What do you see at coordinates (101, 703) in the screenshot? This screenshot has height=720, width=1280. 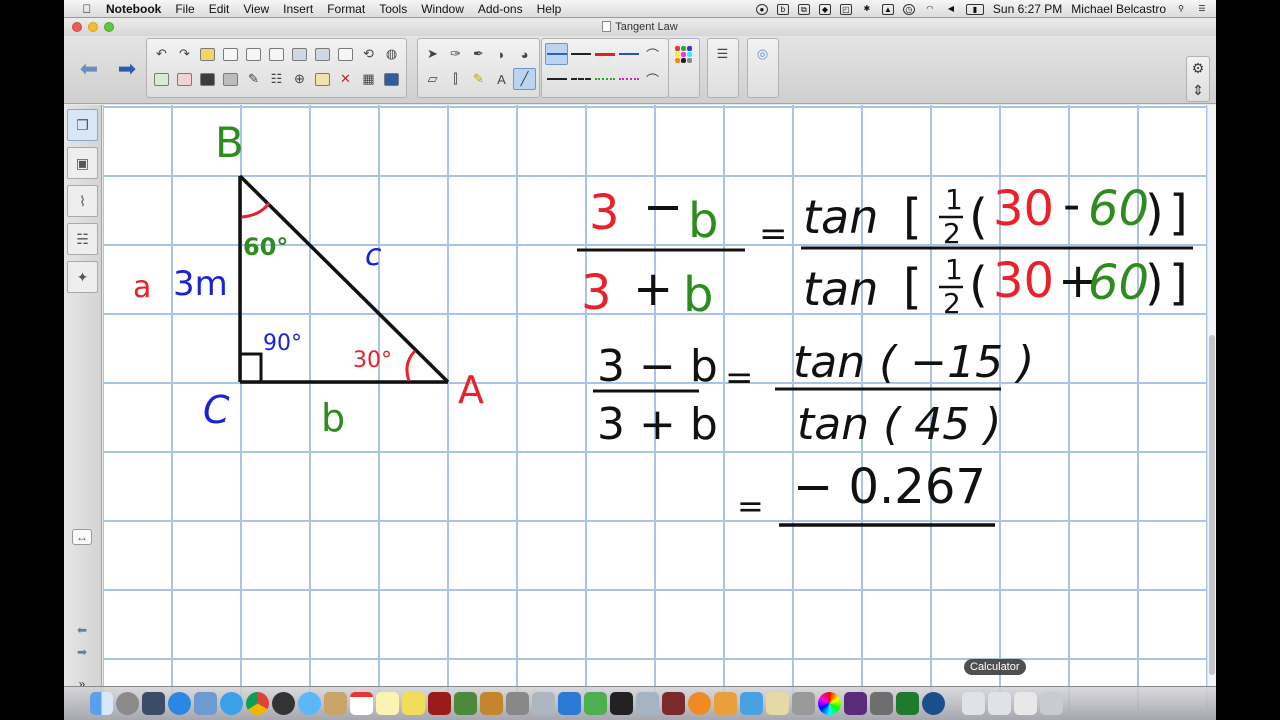 I see `finder-icon` at bounding box center [101, 703].